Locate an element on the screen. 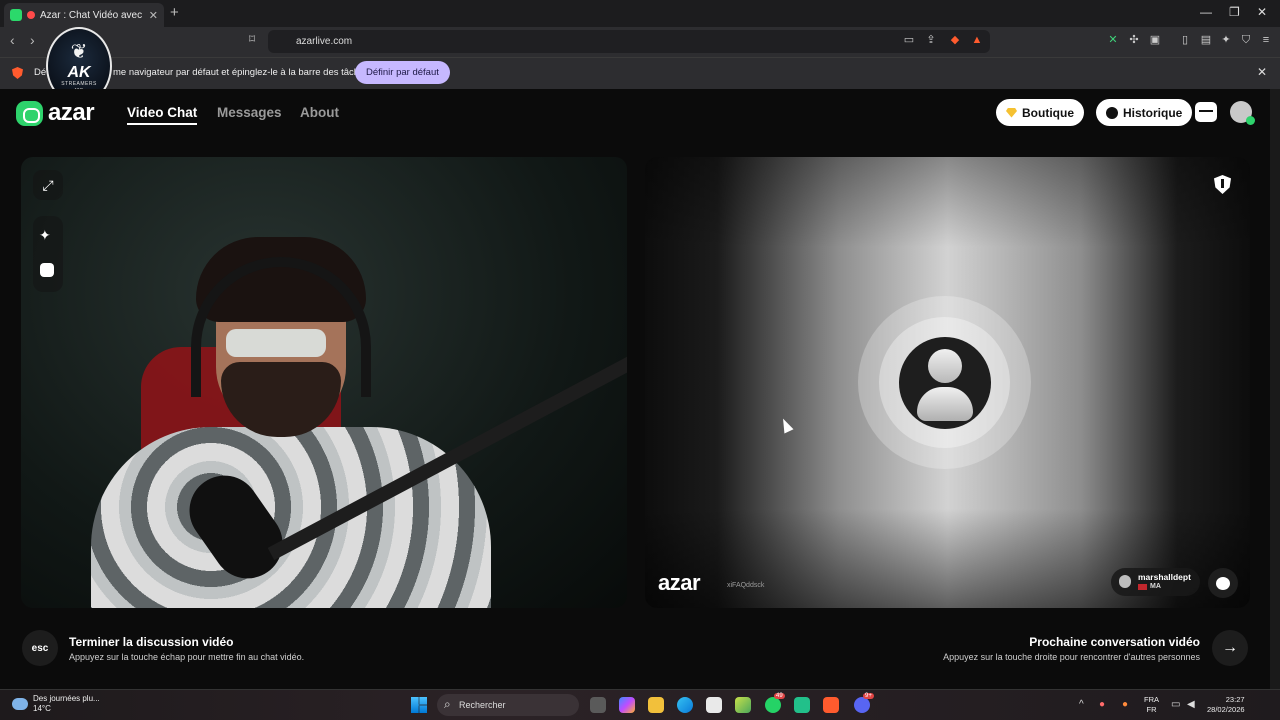 This screenshot has height=720, width=1280. task-view-icon is located at coordinates (598, 705).